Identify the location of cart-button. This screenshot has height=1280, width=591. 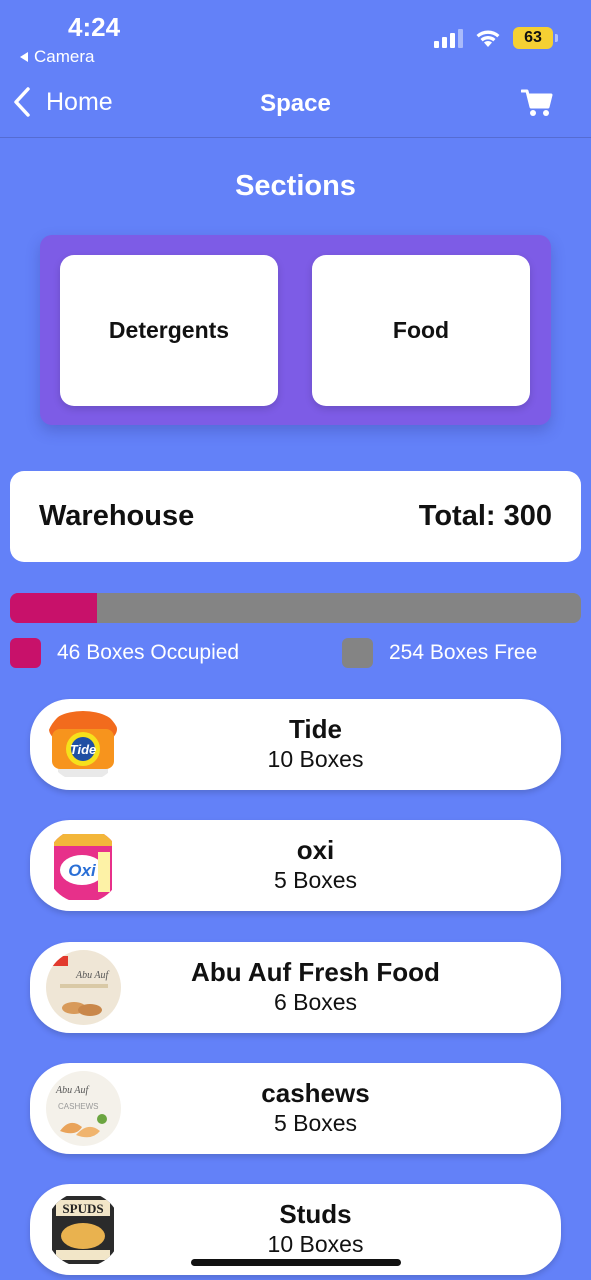
(536, 105).